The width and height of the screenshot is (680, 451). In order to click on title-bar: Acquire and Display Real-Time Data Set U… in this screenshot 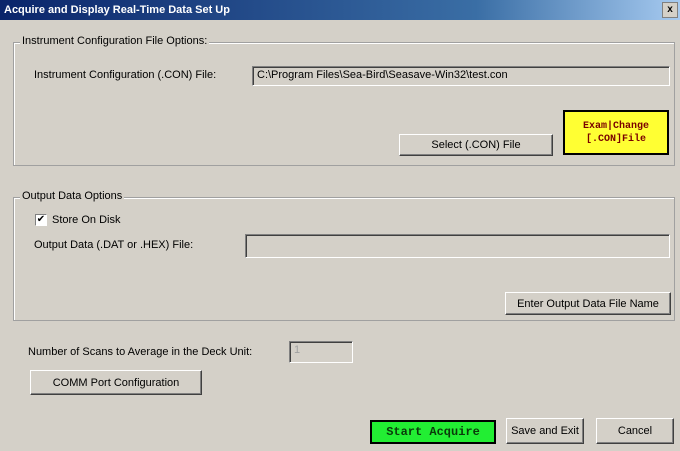, I will do `click(340, 10)`.